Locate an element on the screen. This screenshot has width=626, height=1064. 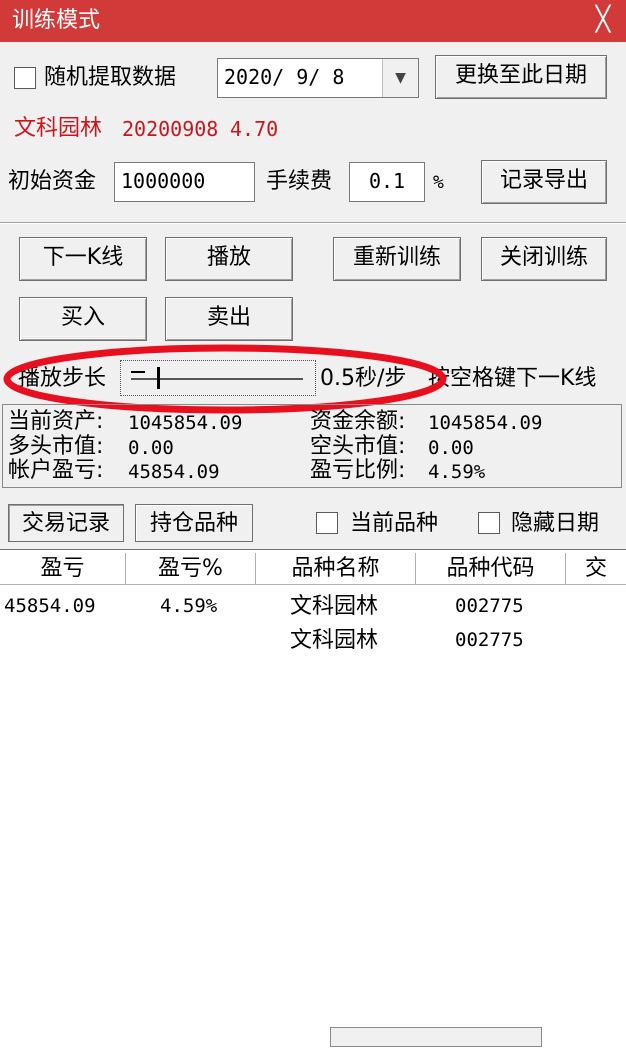
current-label: 当前品种 is located at coordinates (394, 523).